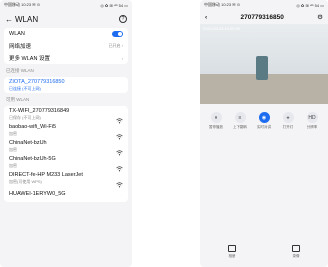 The height and width of the screenshot is (267, 328). What do you see at coordinates (20, 70) in the screenshot?
I see `connected-wlan-label: 已连接 WLAN` at bounding box center [20, 70].